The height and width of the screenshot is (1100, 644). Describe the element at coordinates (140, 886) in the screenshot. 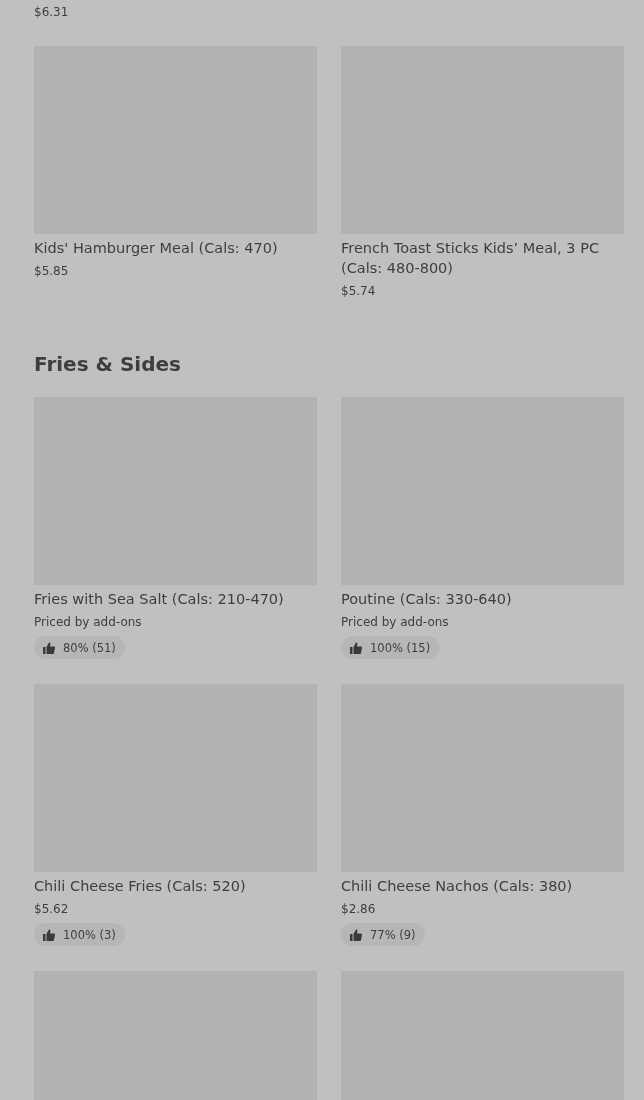

I see `item-name: Chili Cheese Fries (Cals: 520)` at that location.